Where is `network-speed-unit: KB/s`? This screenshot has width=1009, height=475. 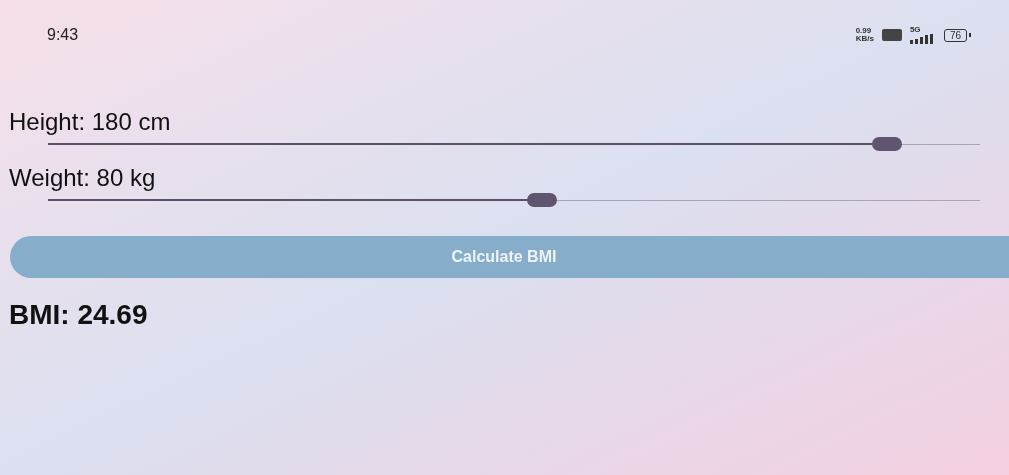 network-speed-unit: KB/s is located at coordinates (864, 39).